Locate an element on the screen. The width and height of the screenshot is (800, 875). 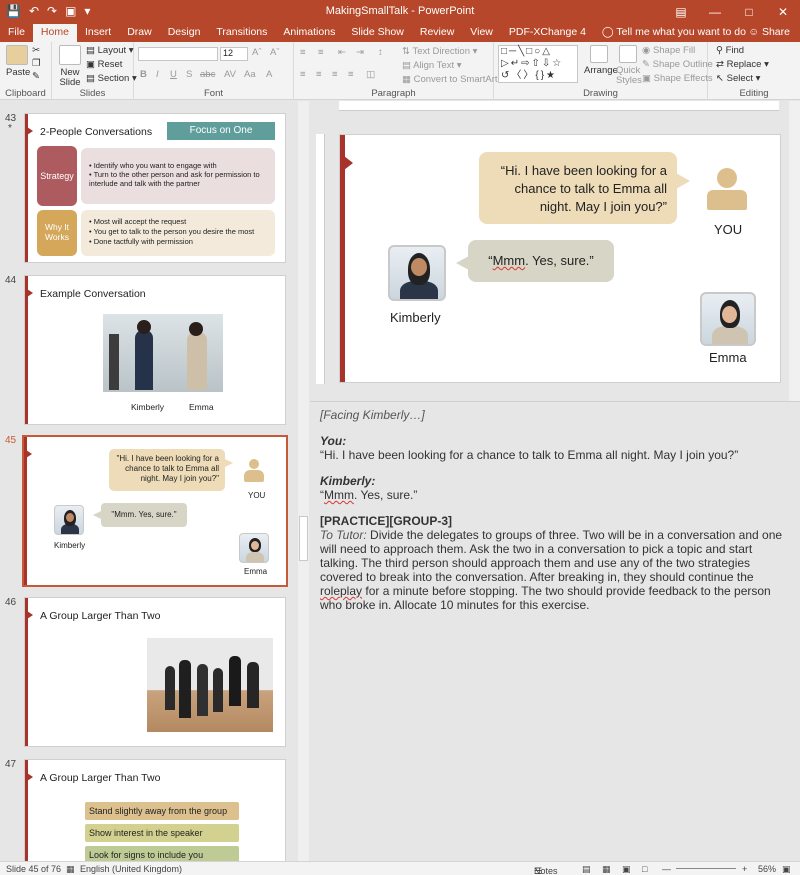
window-controls: ▤ — □ ✕ is located at coordinates (732, 12).